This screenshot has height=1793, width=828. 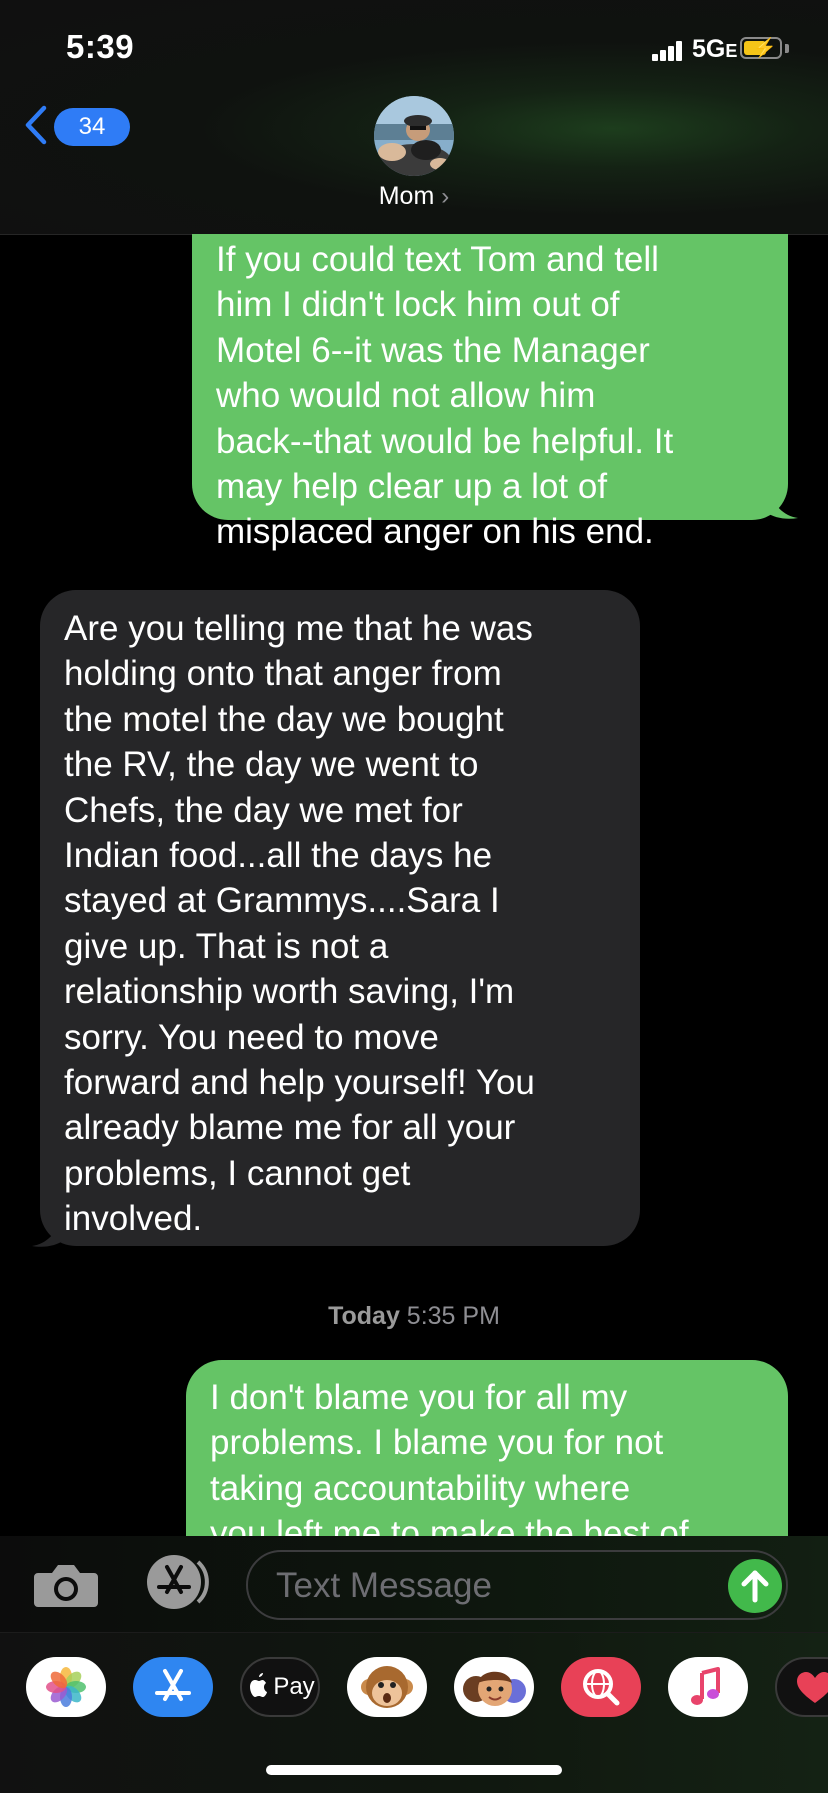 What do you see at coordinates (278, 856) in the screenshot?
I see `message-line: Indian food...all the days he` at bounding box center [278, 856].